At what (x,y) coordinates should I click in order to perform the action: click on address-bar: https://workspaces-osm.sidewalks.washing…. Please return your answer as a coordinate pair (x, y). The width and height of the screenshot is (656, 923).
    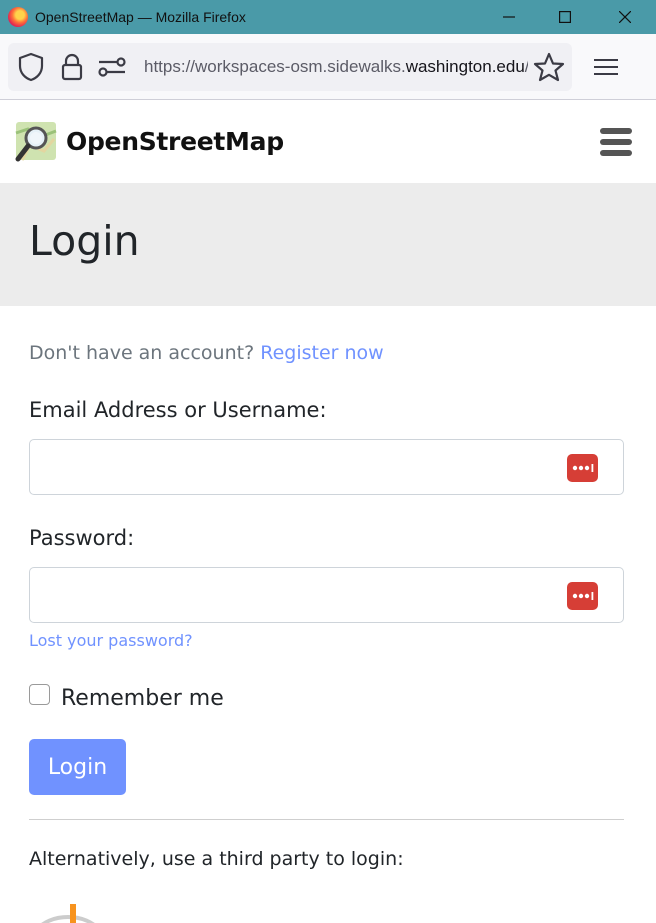
    Looking at the image, I should click on (290, 67).